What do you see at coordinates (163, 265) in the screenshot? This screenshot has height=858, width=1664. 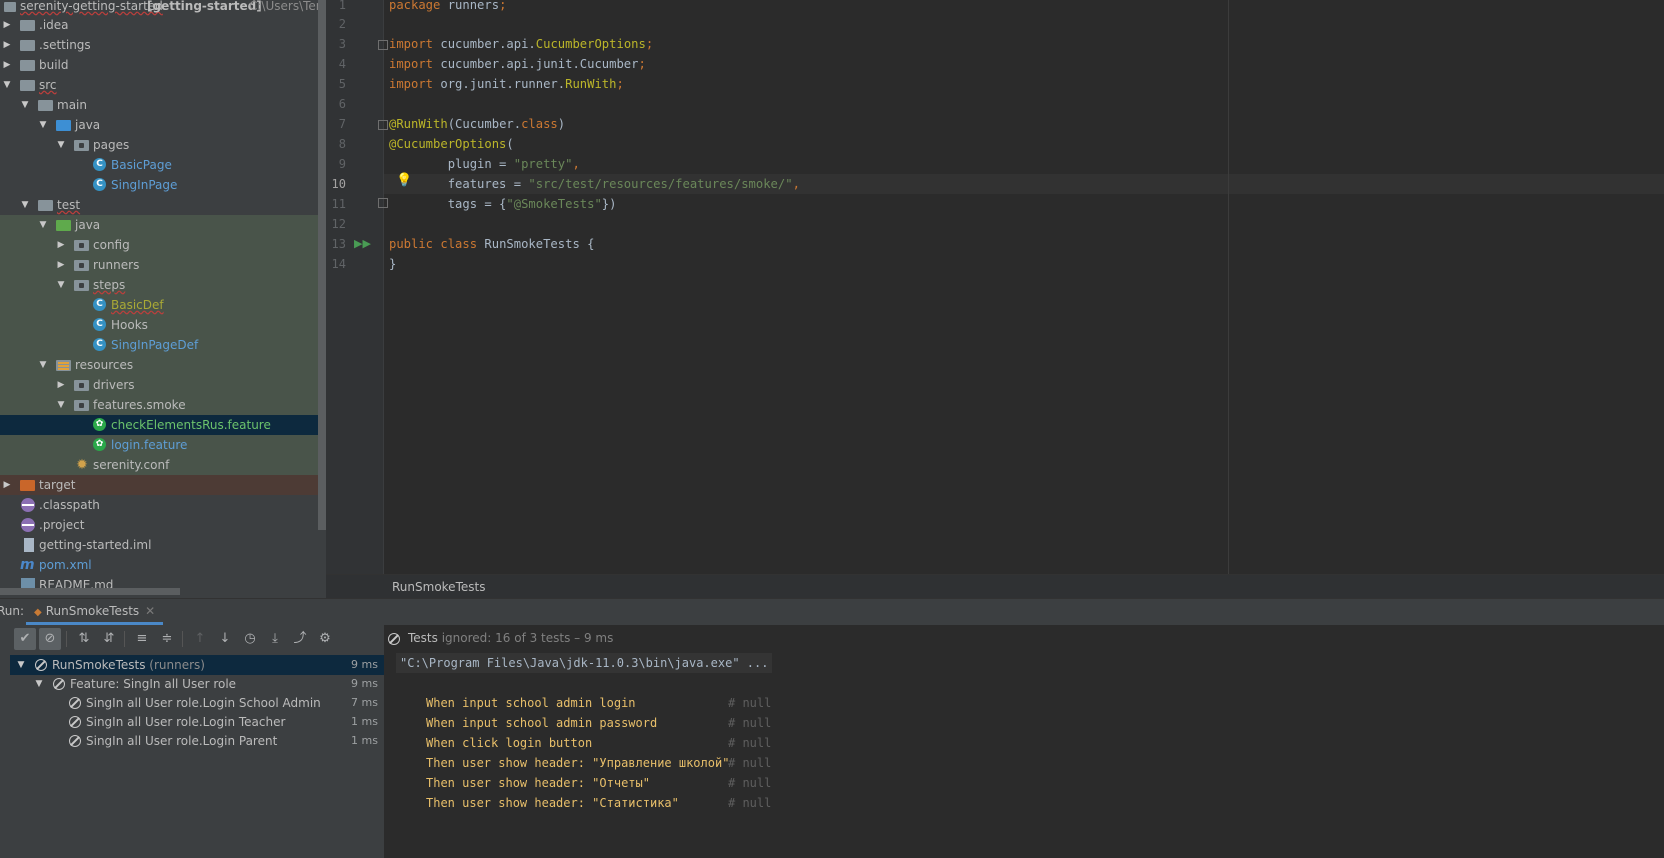 I see `tree-item-runners: ▶ runners` at bounding box center [163, 265].